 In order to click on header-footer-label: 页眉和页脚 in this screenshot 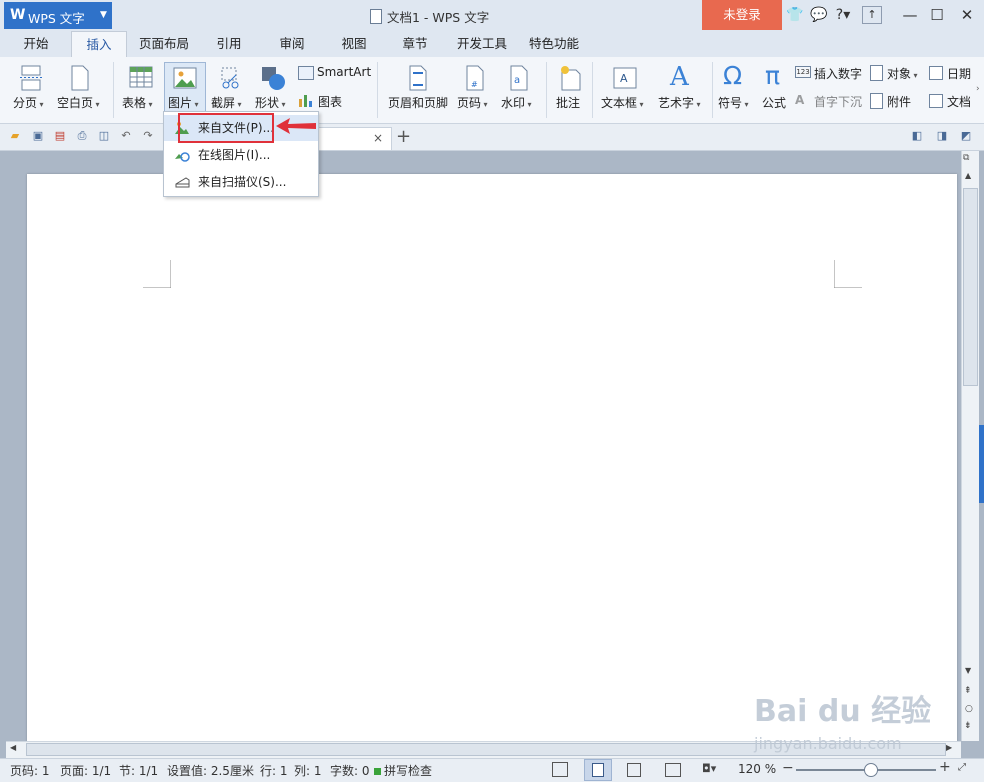, I will do `click(418, 103)`.